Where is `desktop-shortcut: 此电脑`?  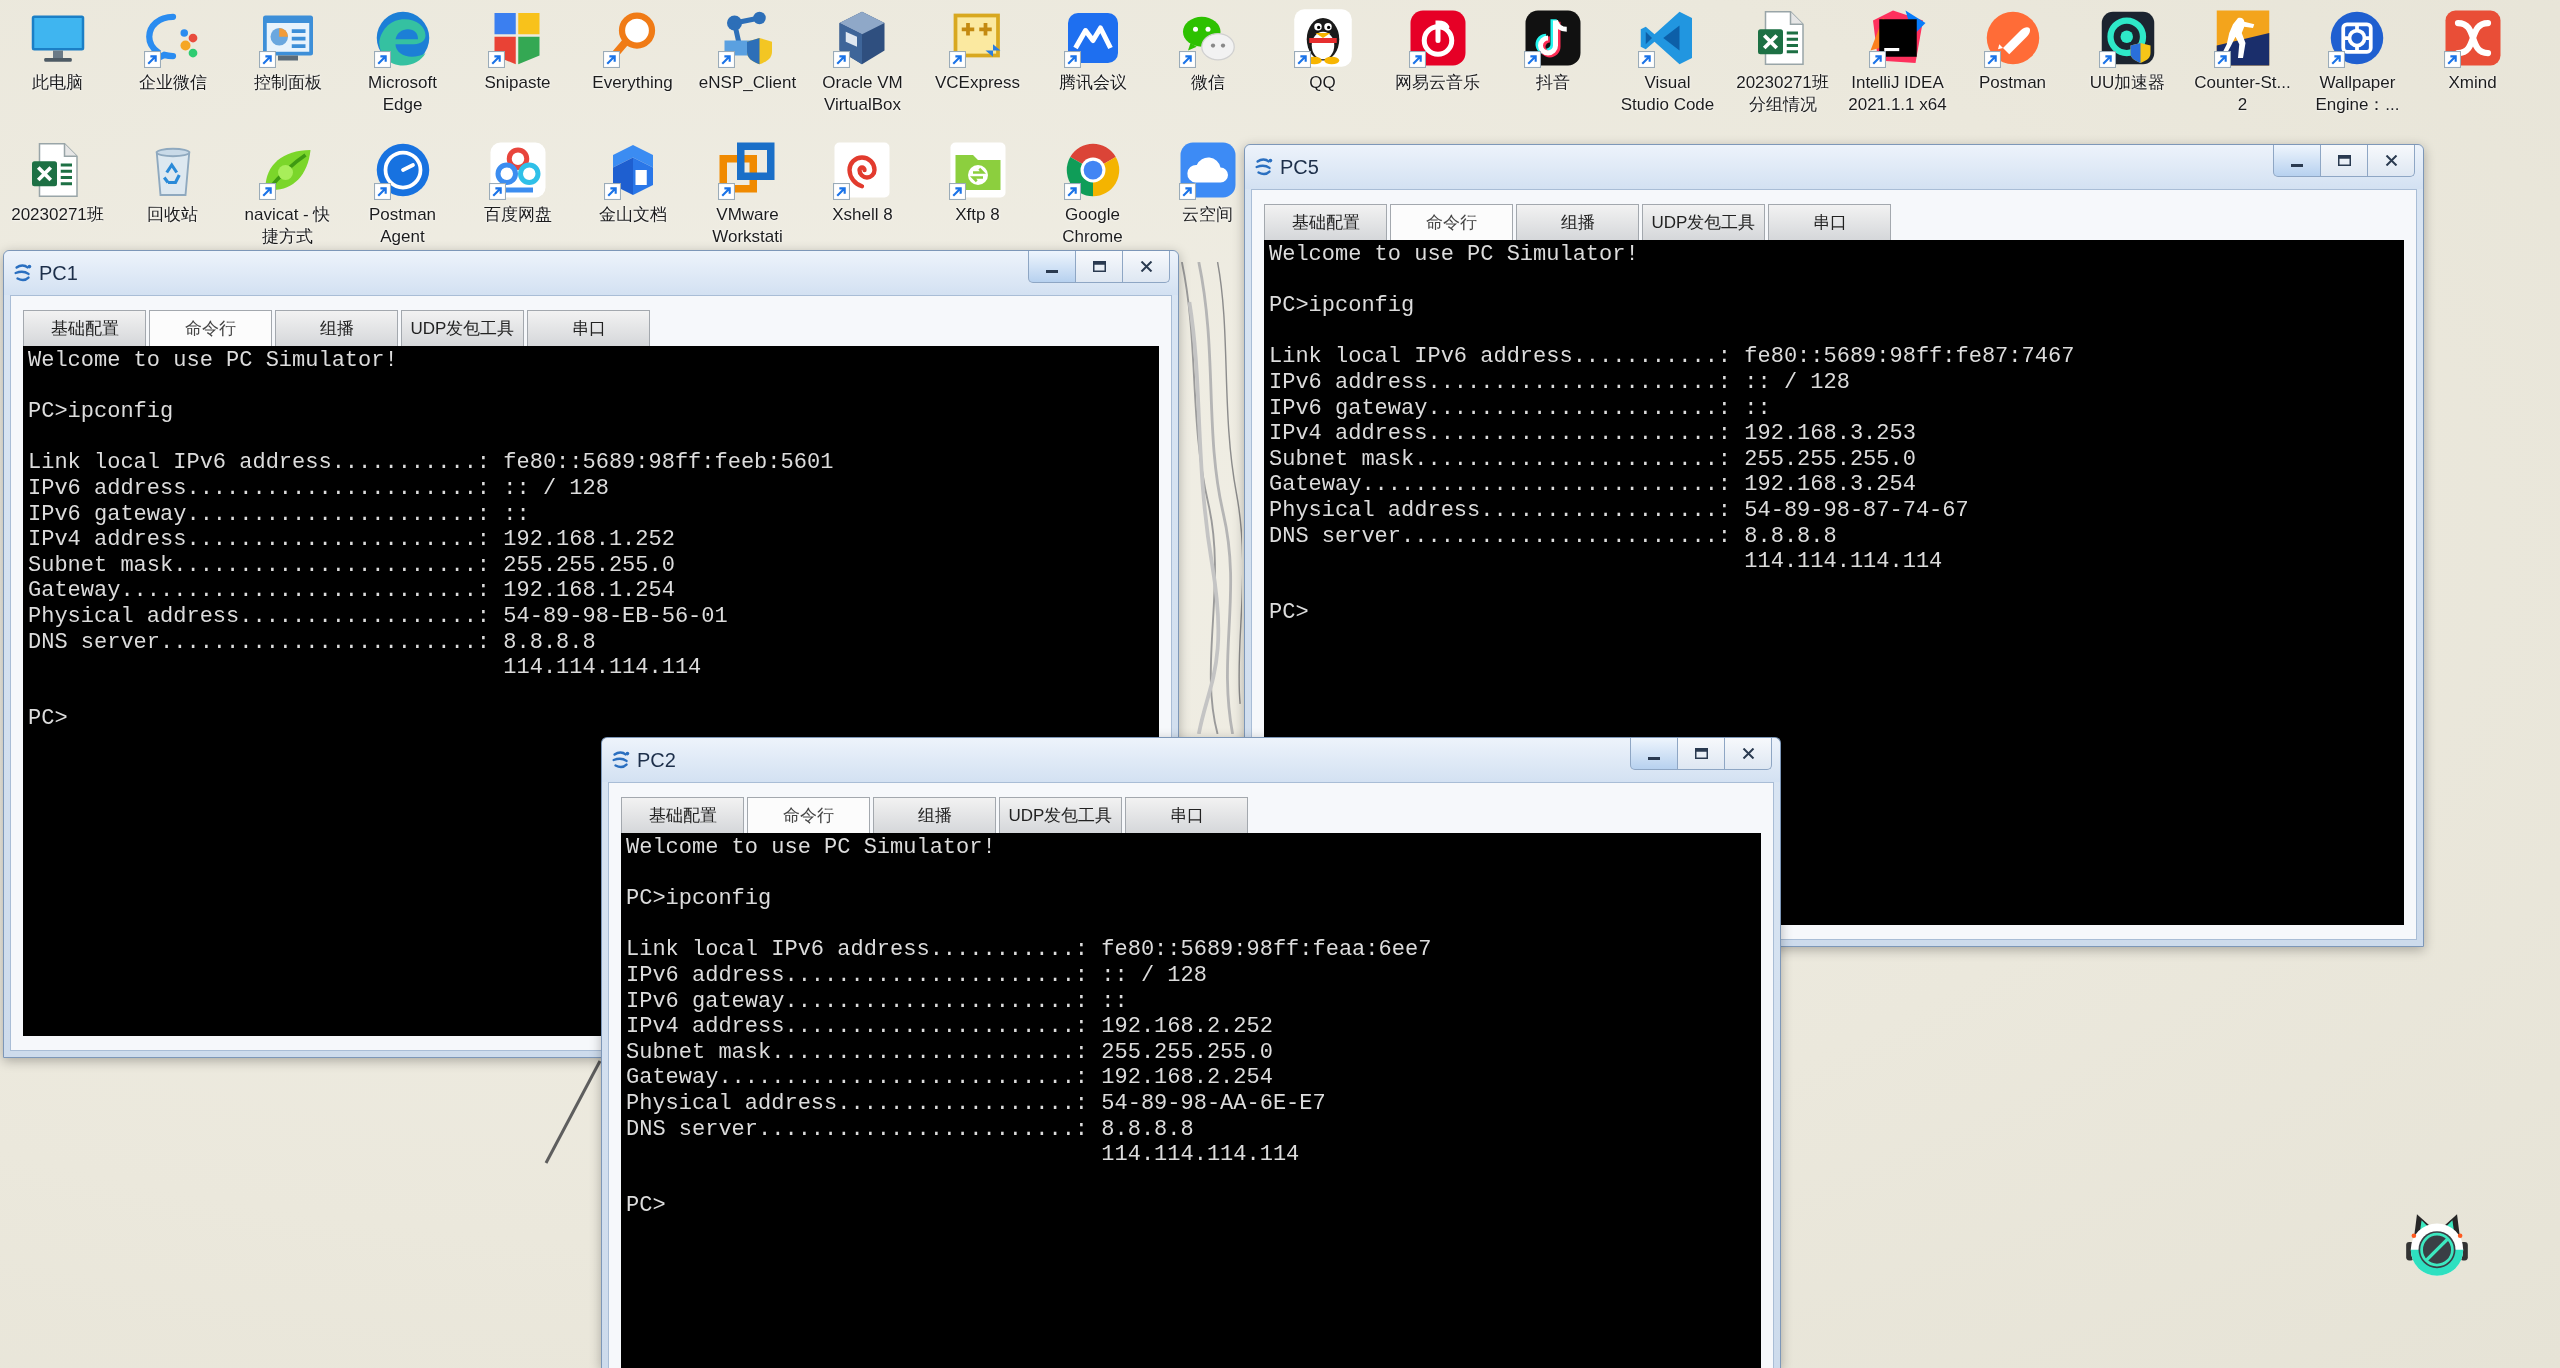 desktop-shortcut: 此电脑 is located at coordinates (57, 47).